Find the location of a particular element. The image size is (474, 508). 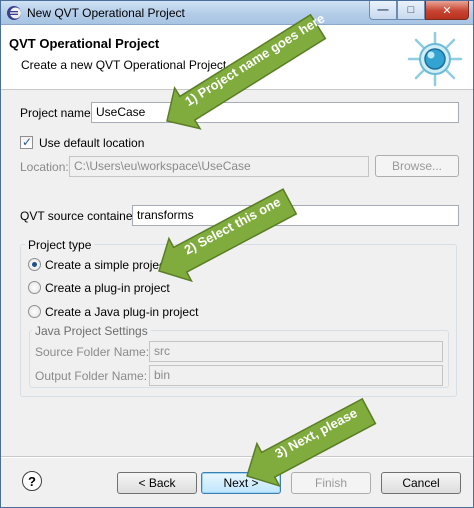

maximize-button: □ is located at coordinates (411, 10).